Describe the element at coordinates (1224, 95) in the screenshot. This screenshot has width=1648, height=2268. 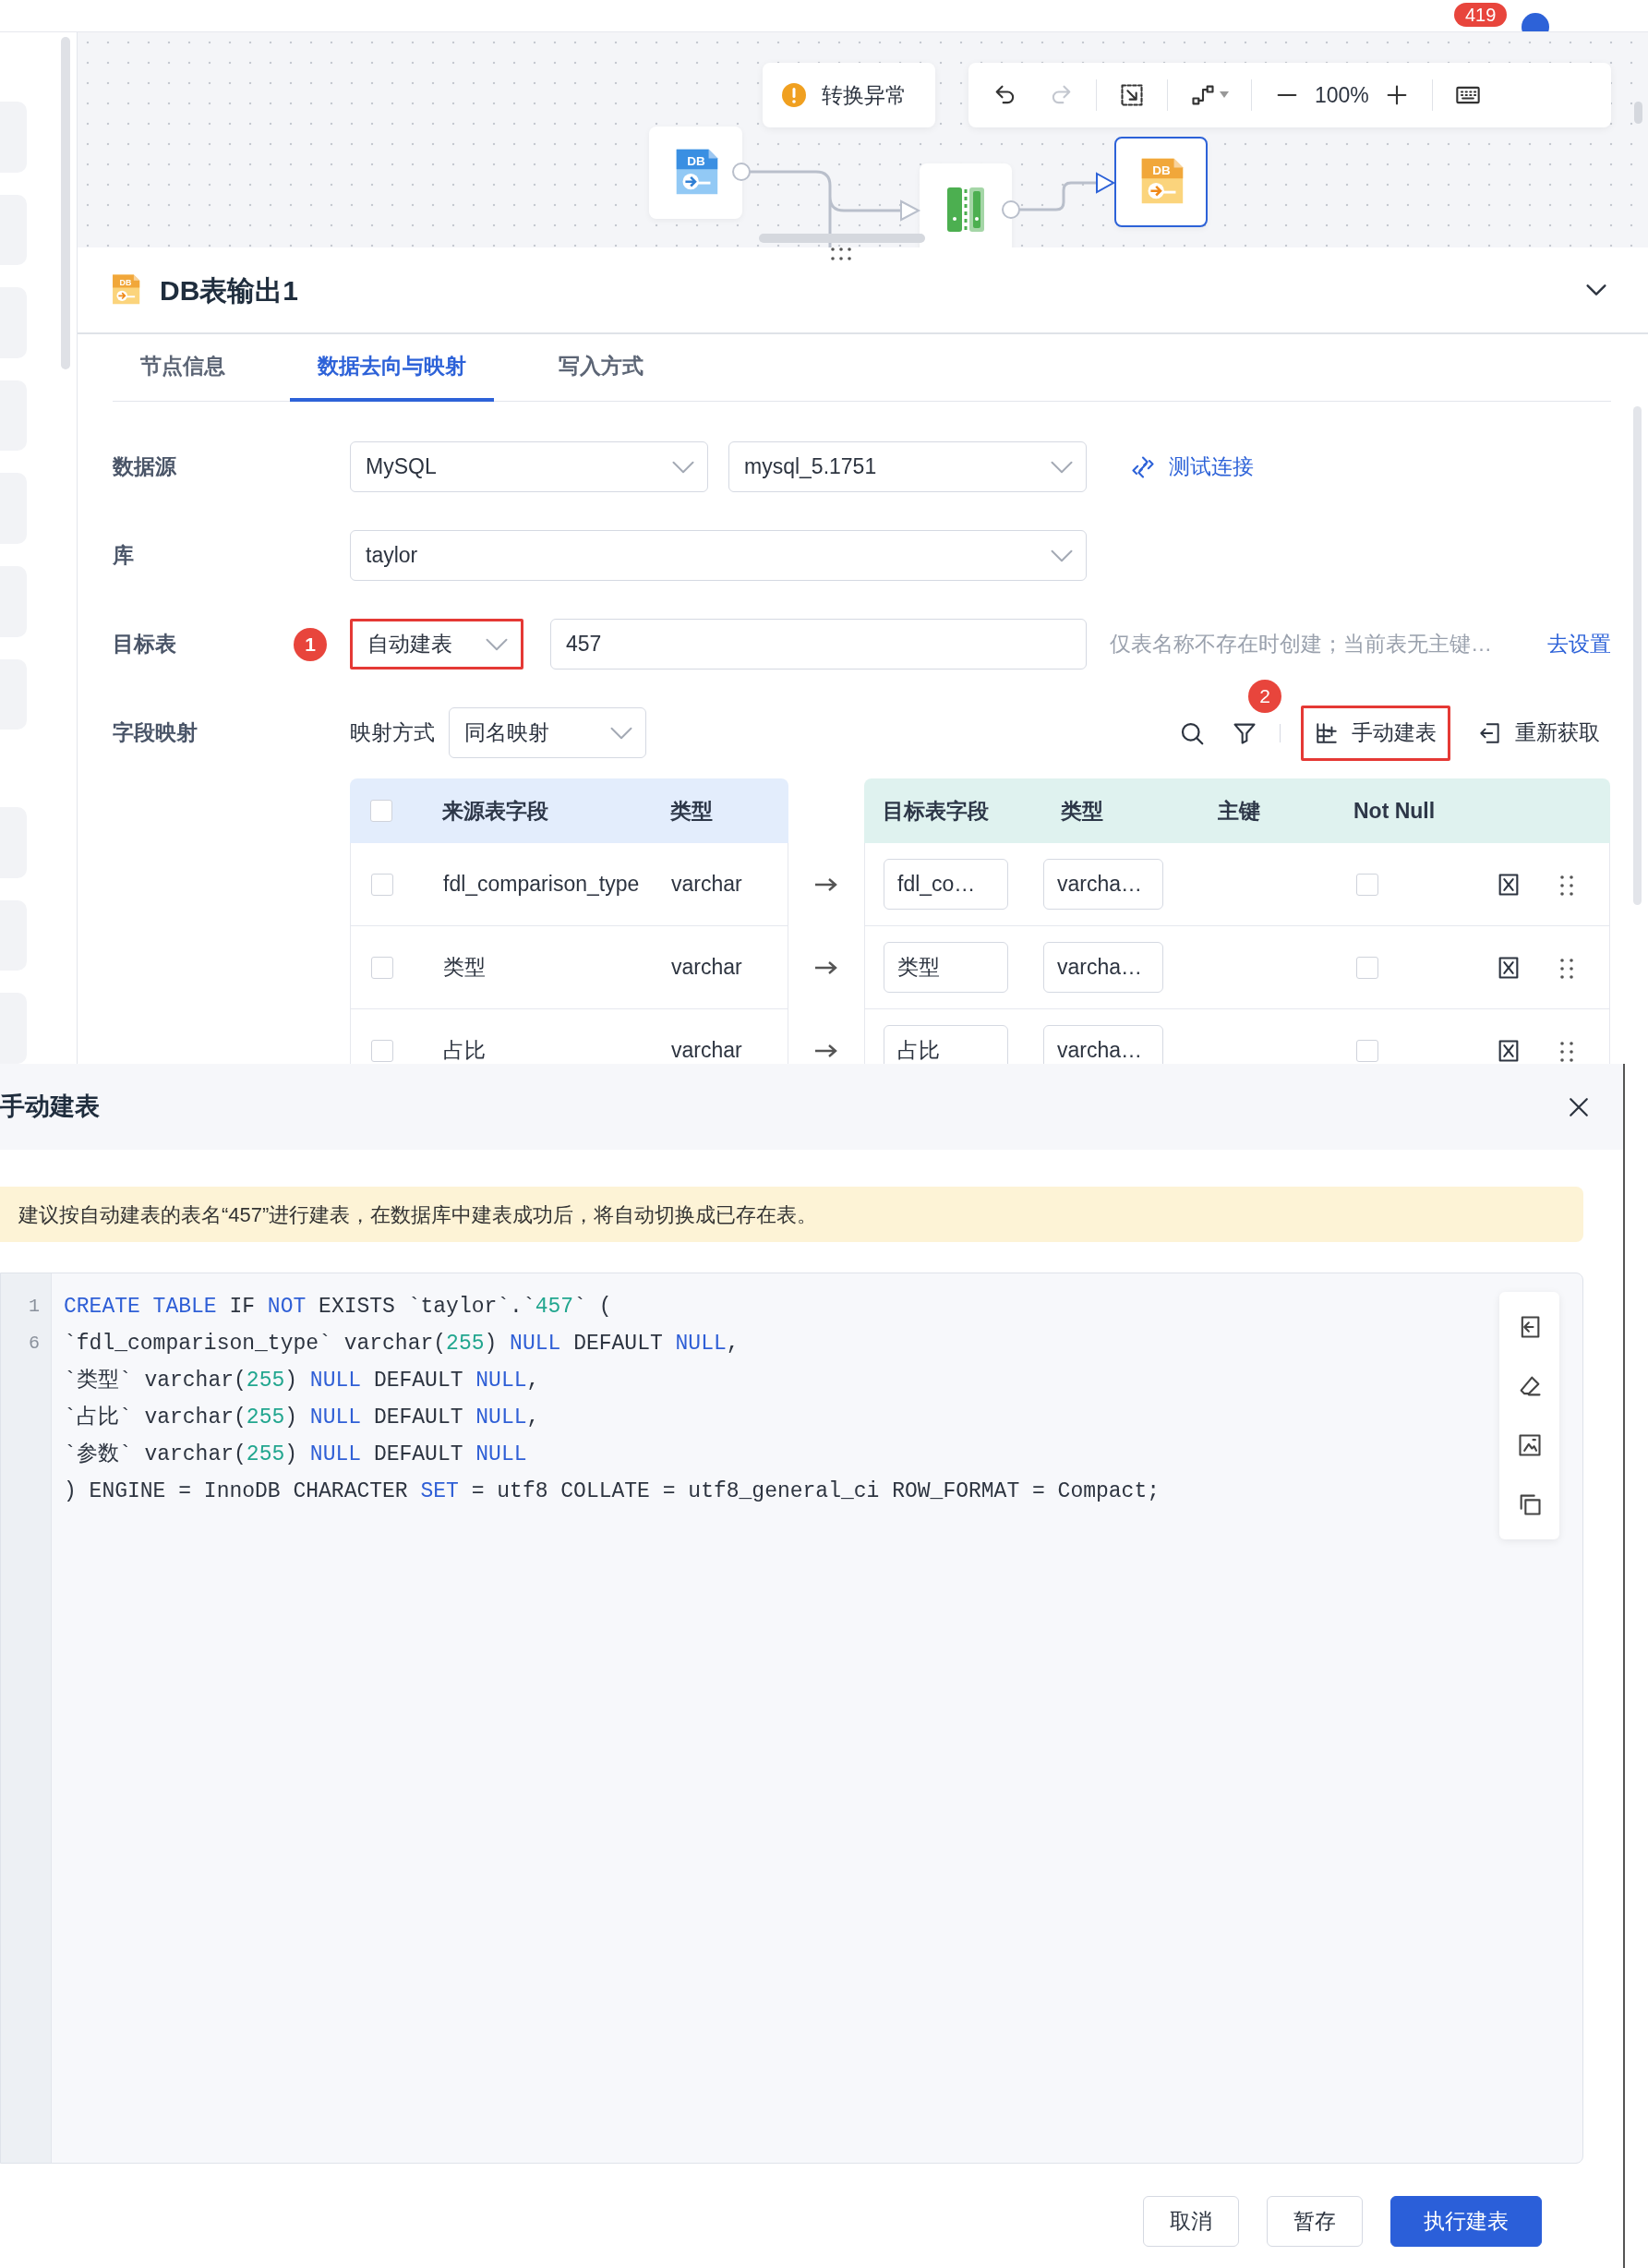
I see `caret-icon` at that location.